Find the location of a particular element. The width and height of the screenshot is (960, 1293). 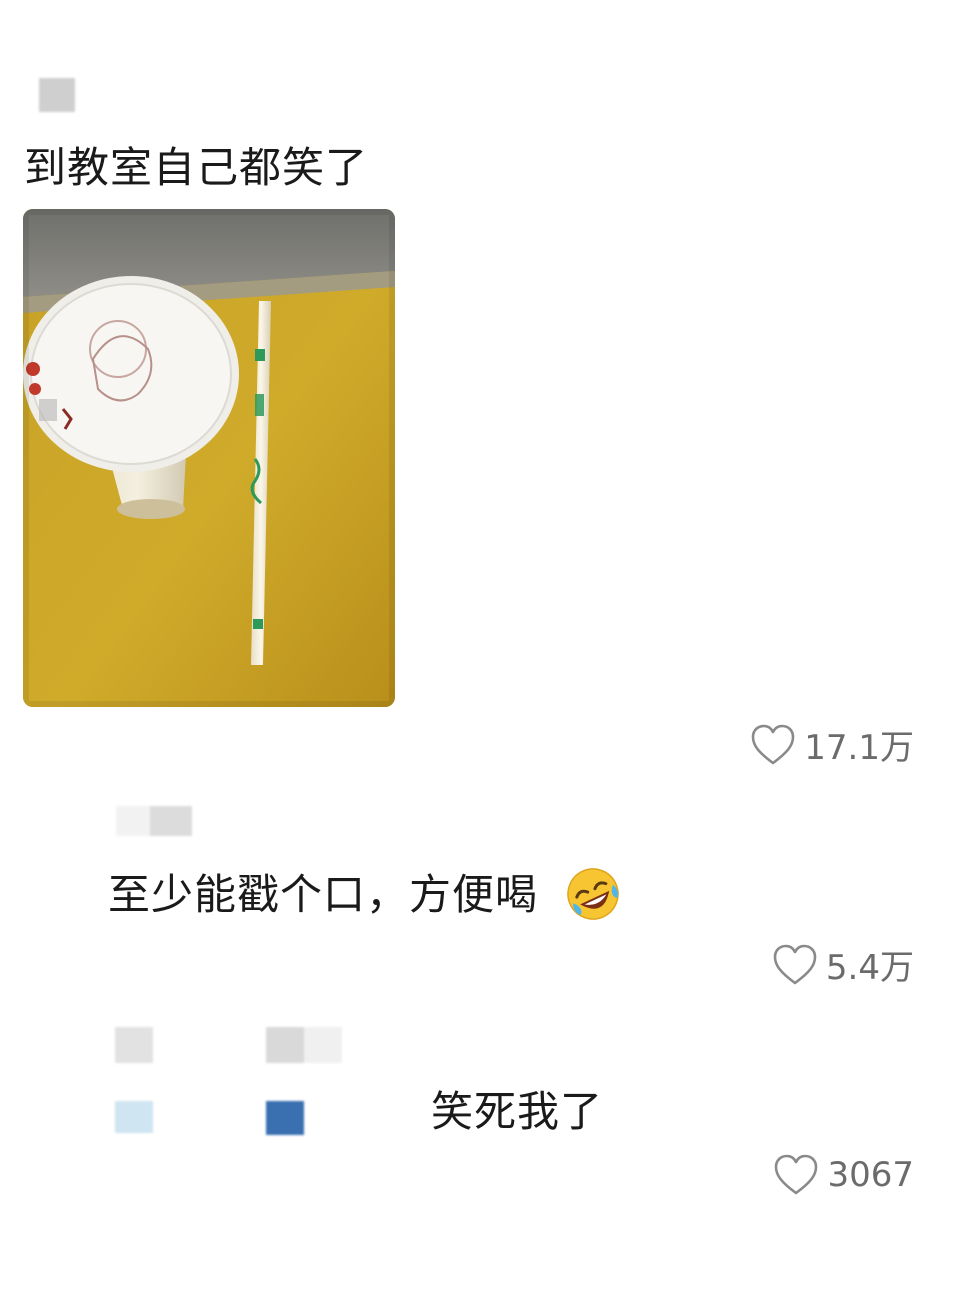

reply-like: 5.4万 is located at coordinates (843, 964).